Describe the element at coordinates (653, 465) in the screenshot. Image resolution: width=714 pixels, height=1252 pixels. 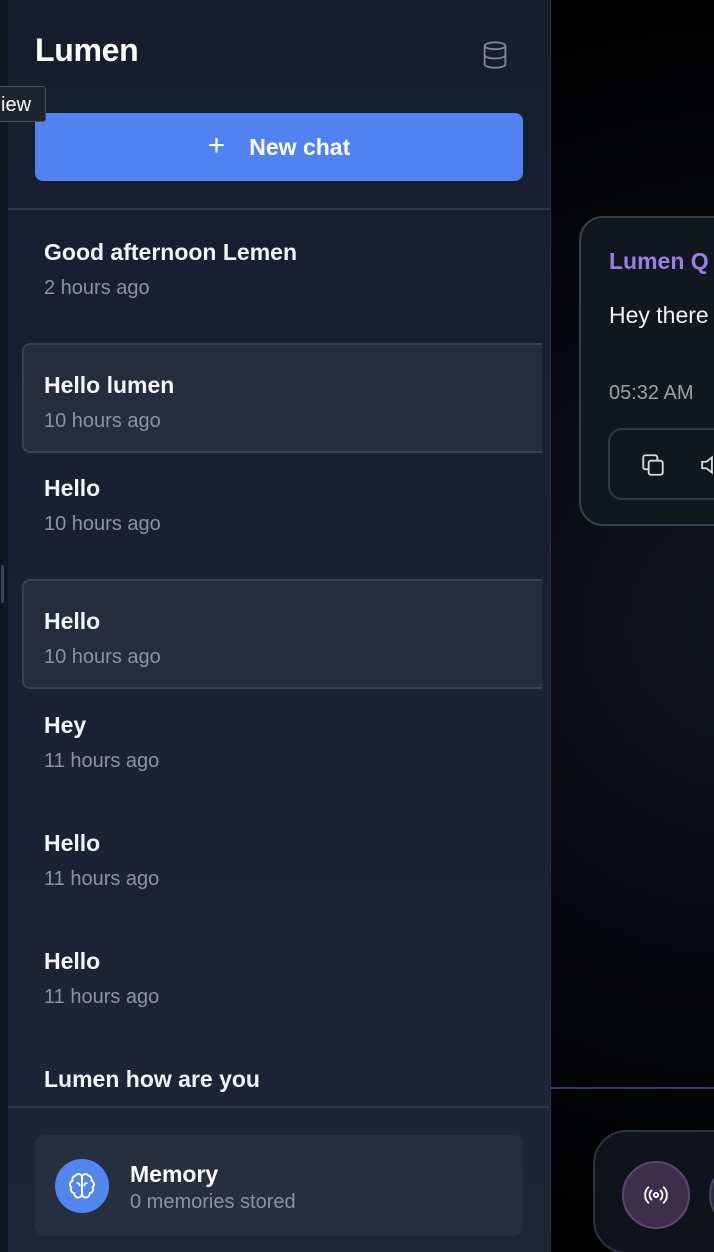
I see `copy-icon` at that location.